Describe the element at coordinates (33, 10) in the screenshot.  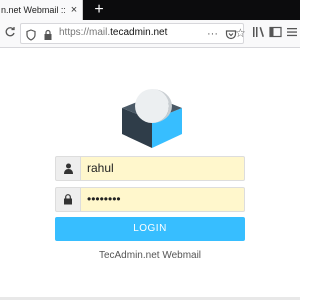
I see `tab-title: n.net Webmail :: Welc` at that location.